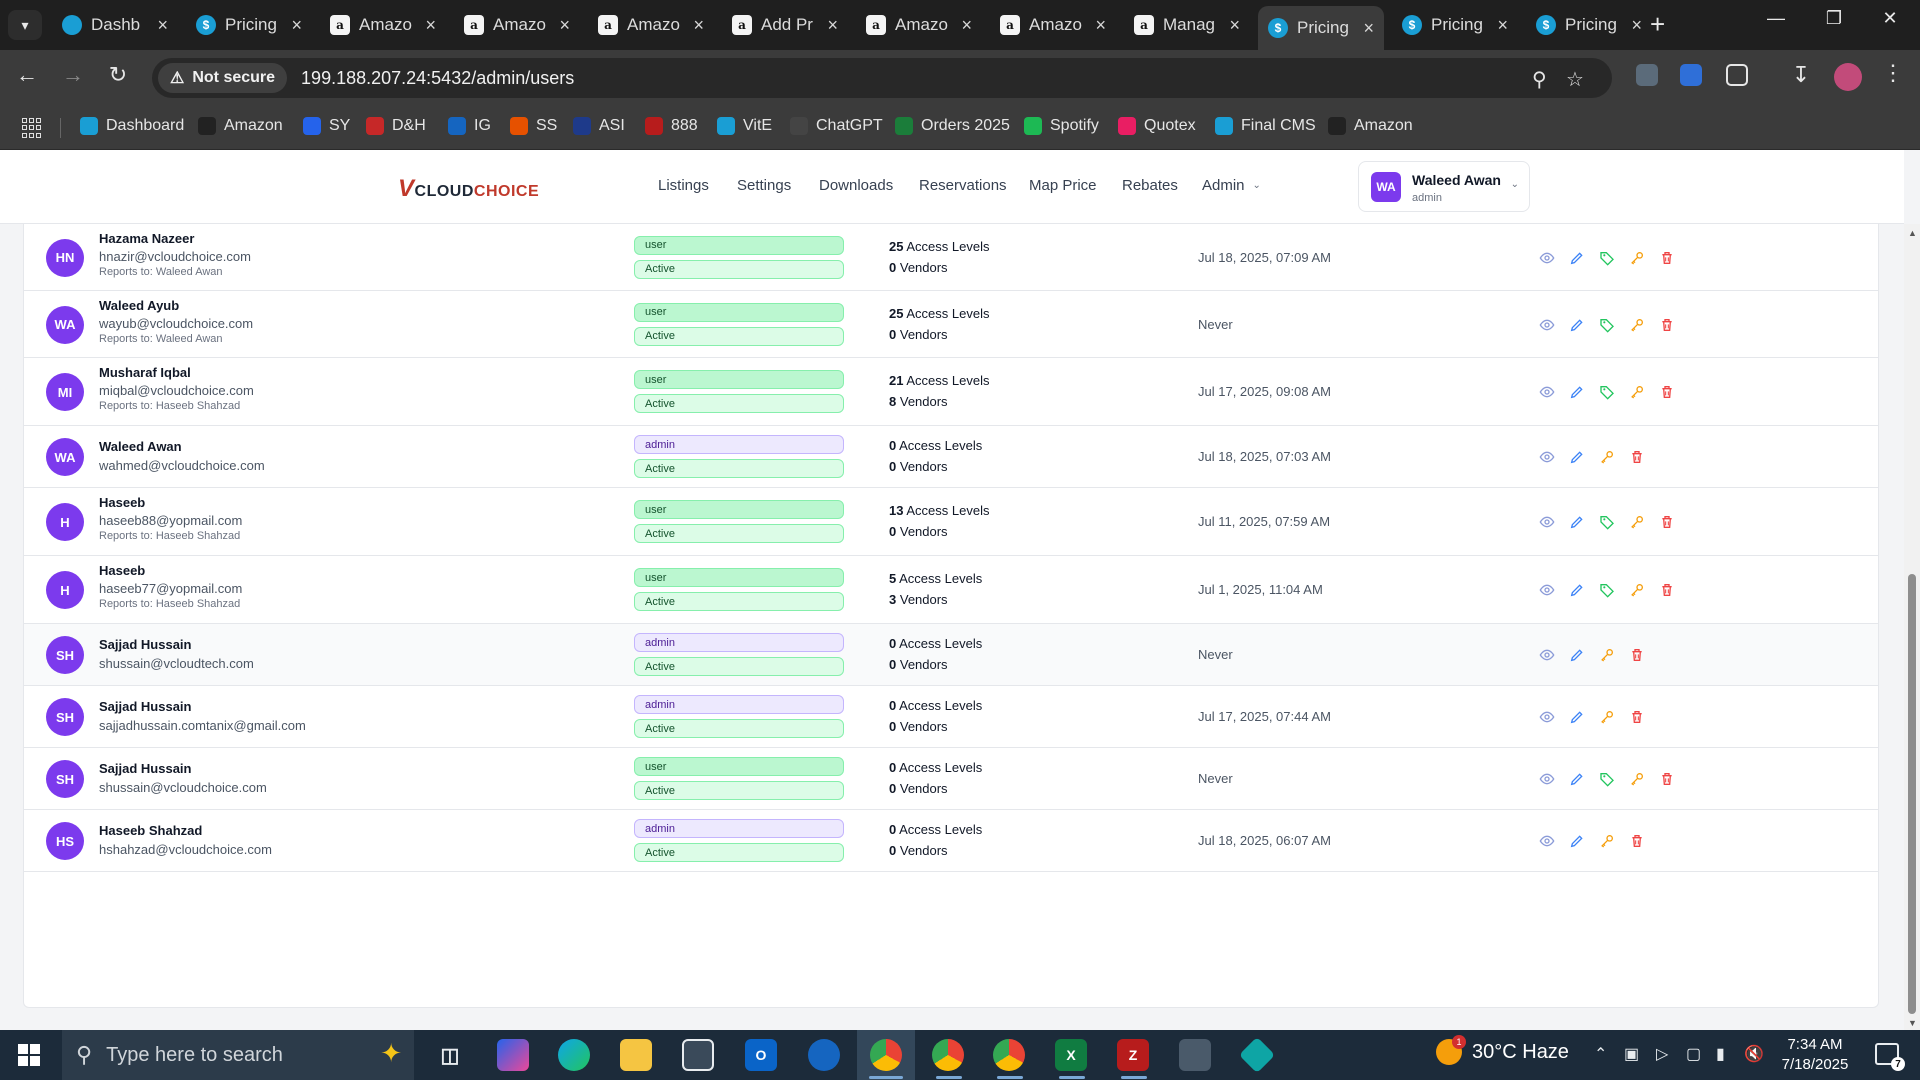 This screenshot has height=1080, width=1920. I want to click on minimize-button: —, so click(1776, 18).